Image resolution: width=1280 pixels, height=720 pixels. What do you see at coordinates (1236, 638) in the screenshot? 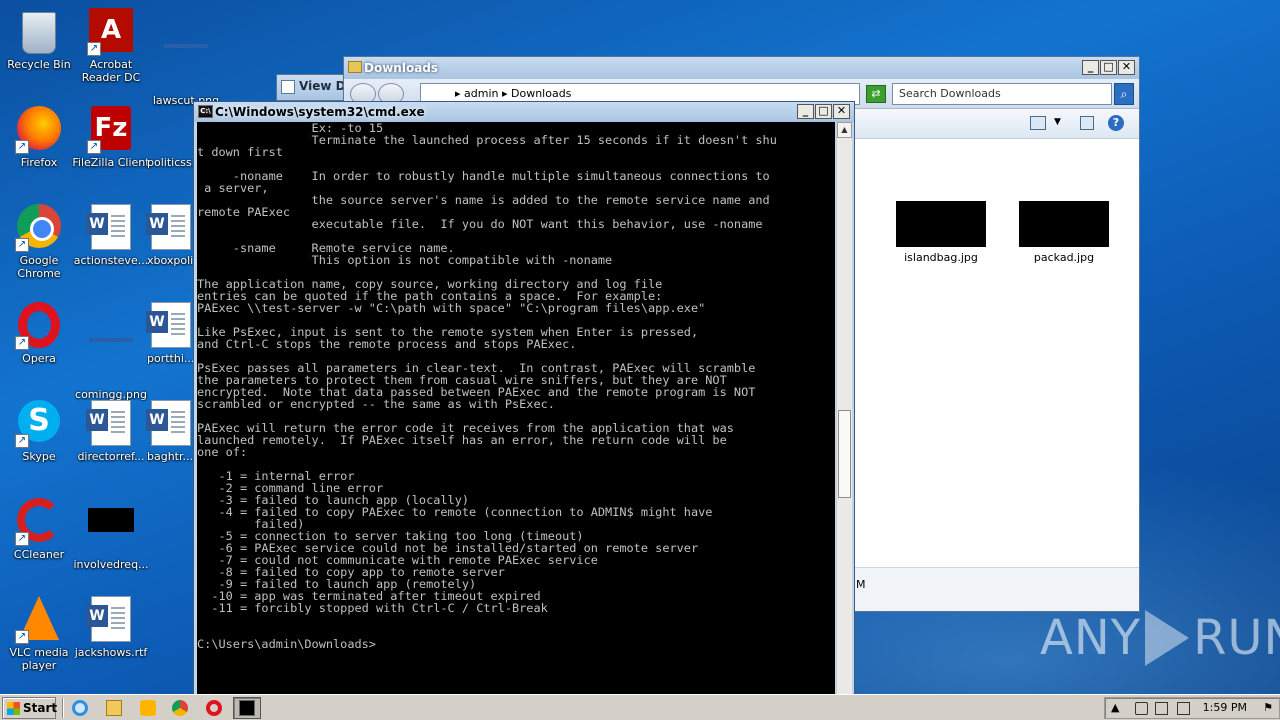
I see `watermark-text-right: RUN` at bounding box center [1236, 638].